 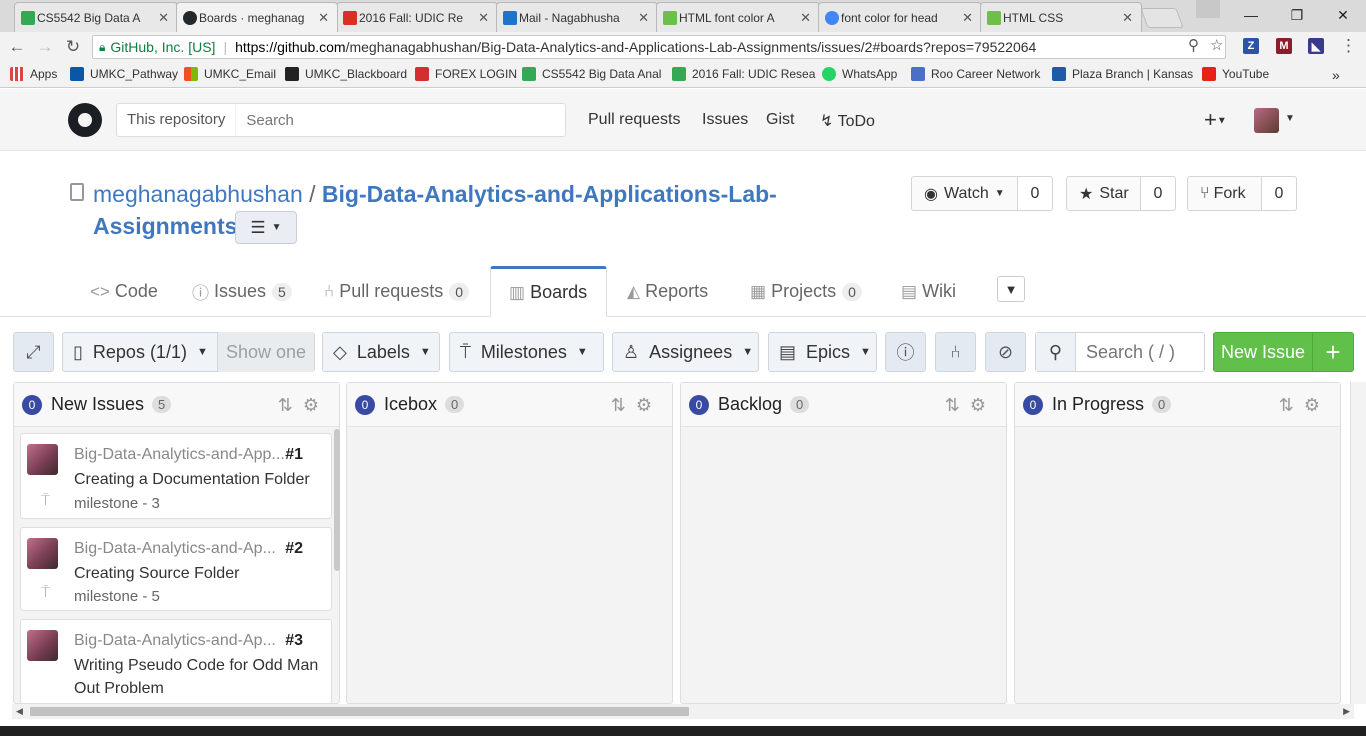 What do you see at coordinates (294, 641) in the screenshot?
I see `card-issue-number: #3` at bounding box center [294, 641].